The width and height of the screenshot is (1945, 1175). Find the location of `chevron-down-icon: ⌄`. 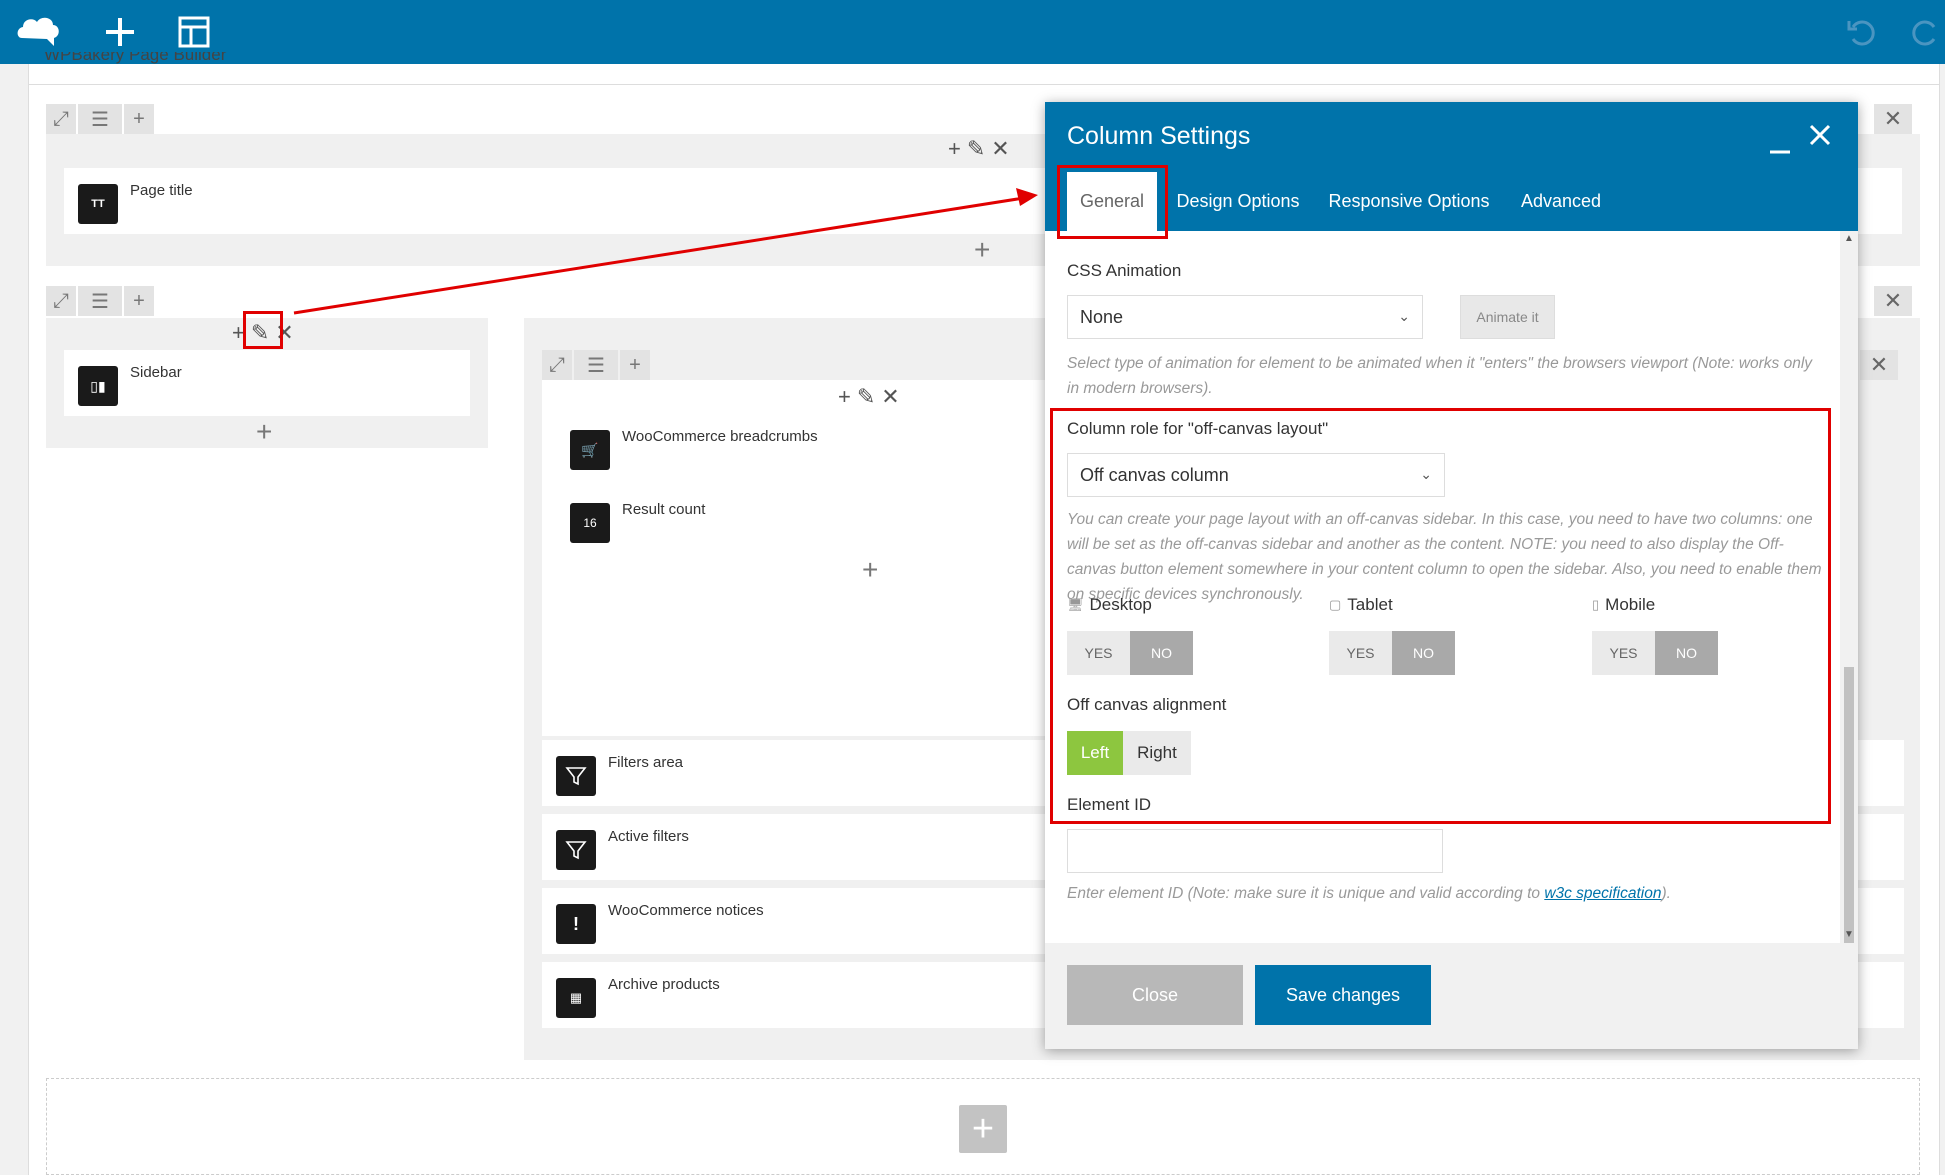

chevron-down-icon: ⌄ is located at coordinates (1404, 316).